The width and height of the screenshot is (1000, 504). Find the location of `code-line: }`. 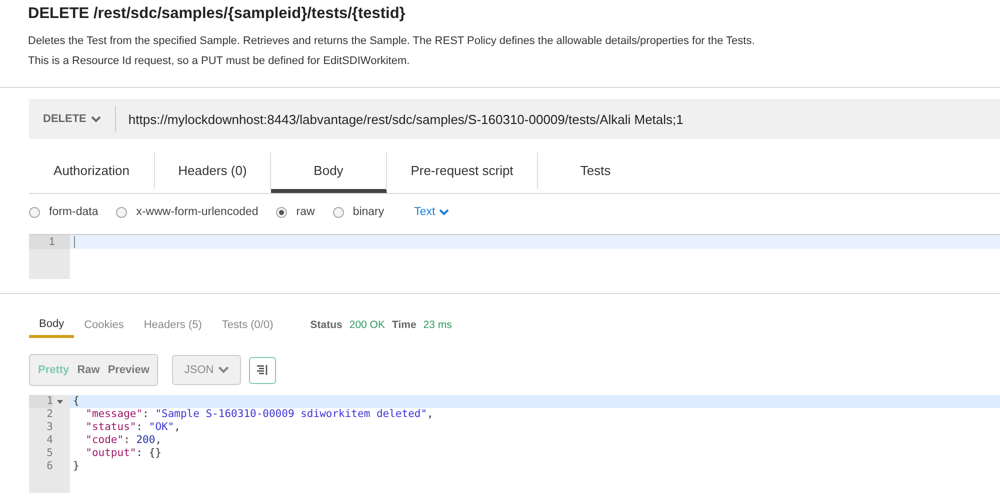

code-line: } is located at coordinates (76, 466).